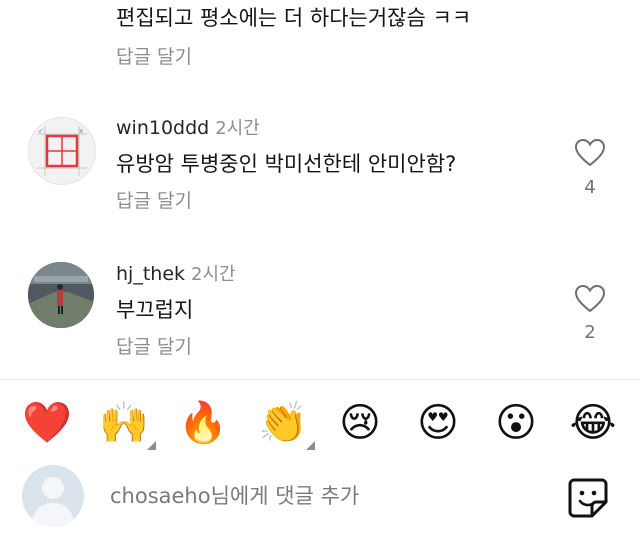 Image resolution: width=640 pixels, height=550 pixels. I want to click on sticker-icon, so click(588, 498).